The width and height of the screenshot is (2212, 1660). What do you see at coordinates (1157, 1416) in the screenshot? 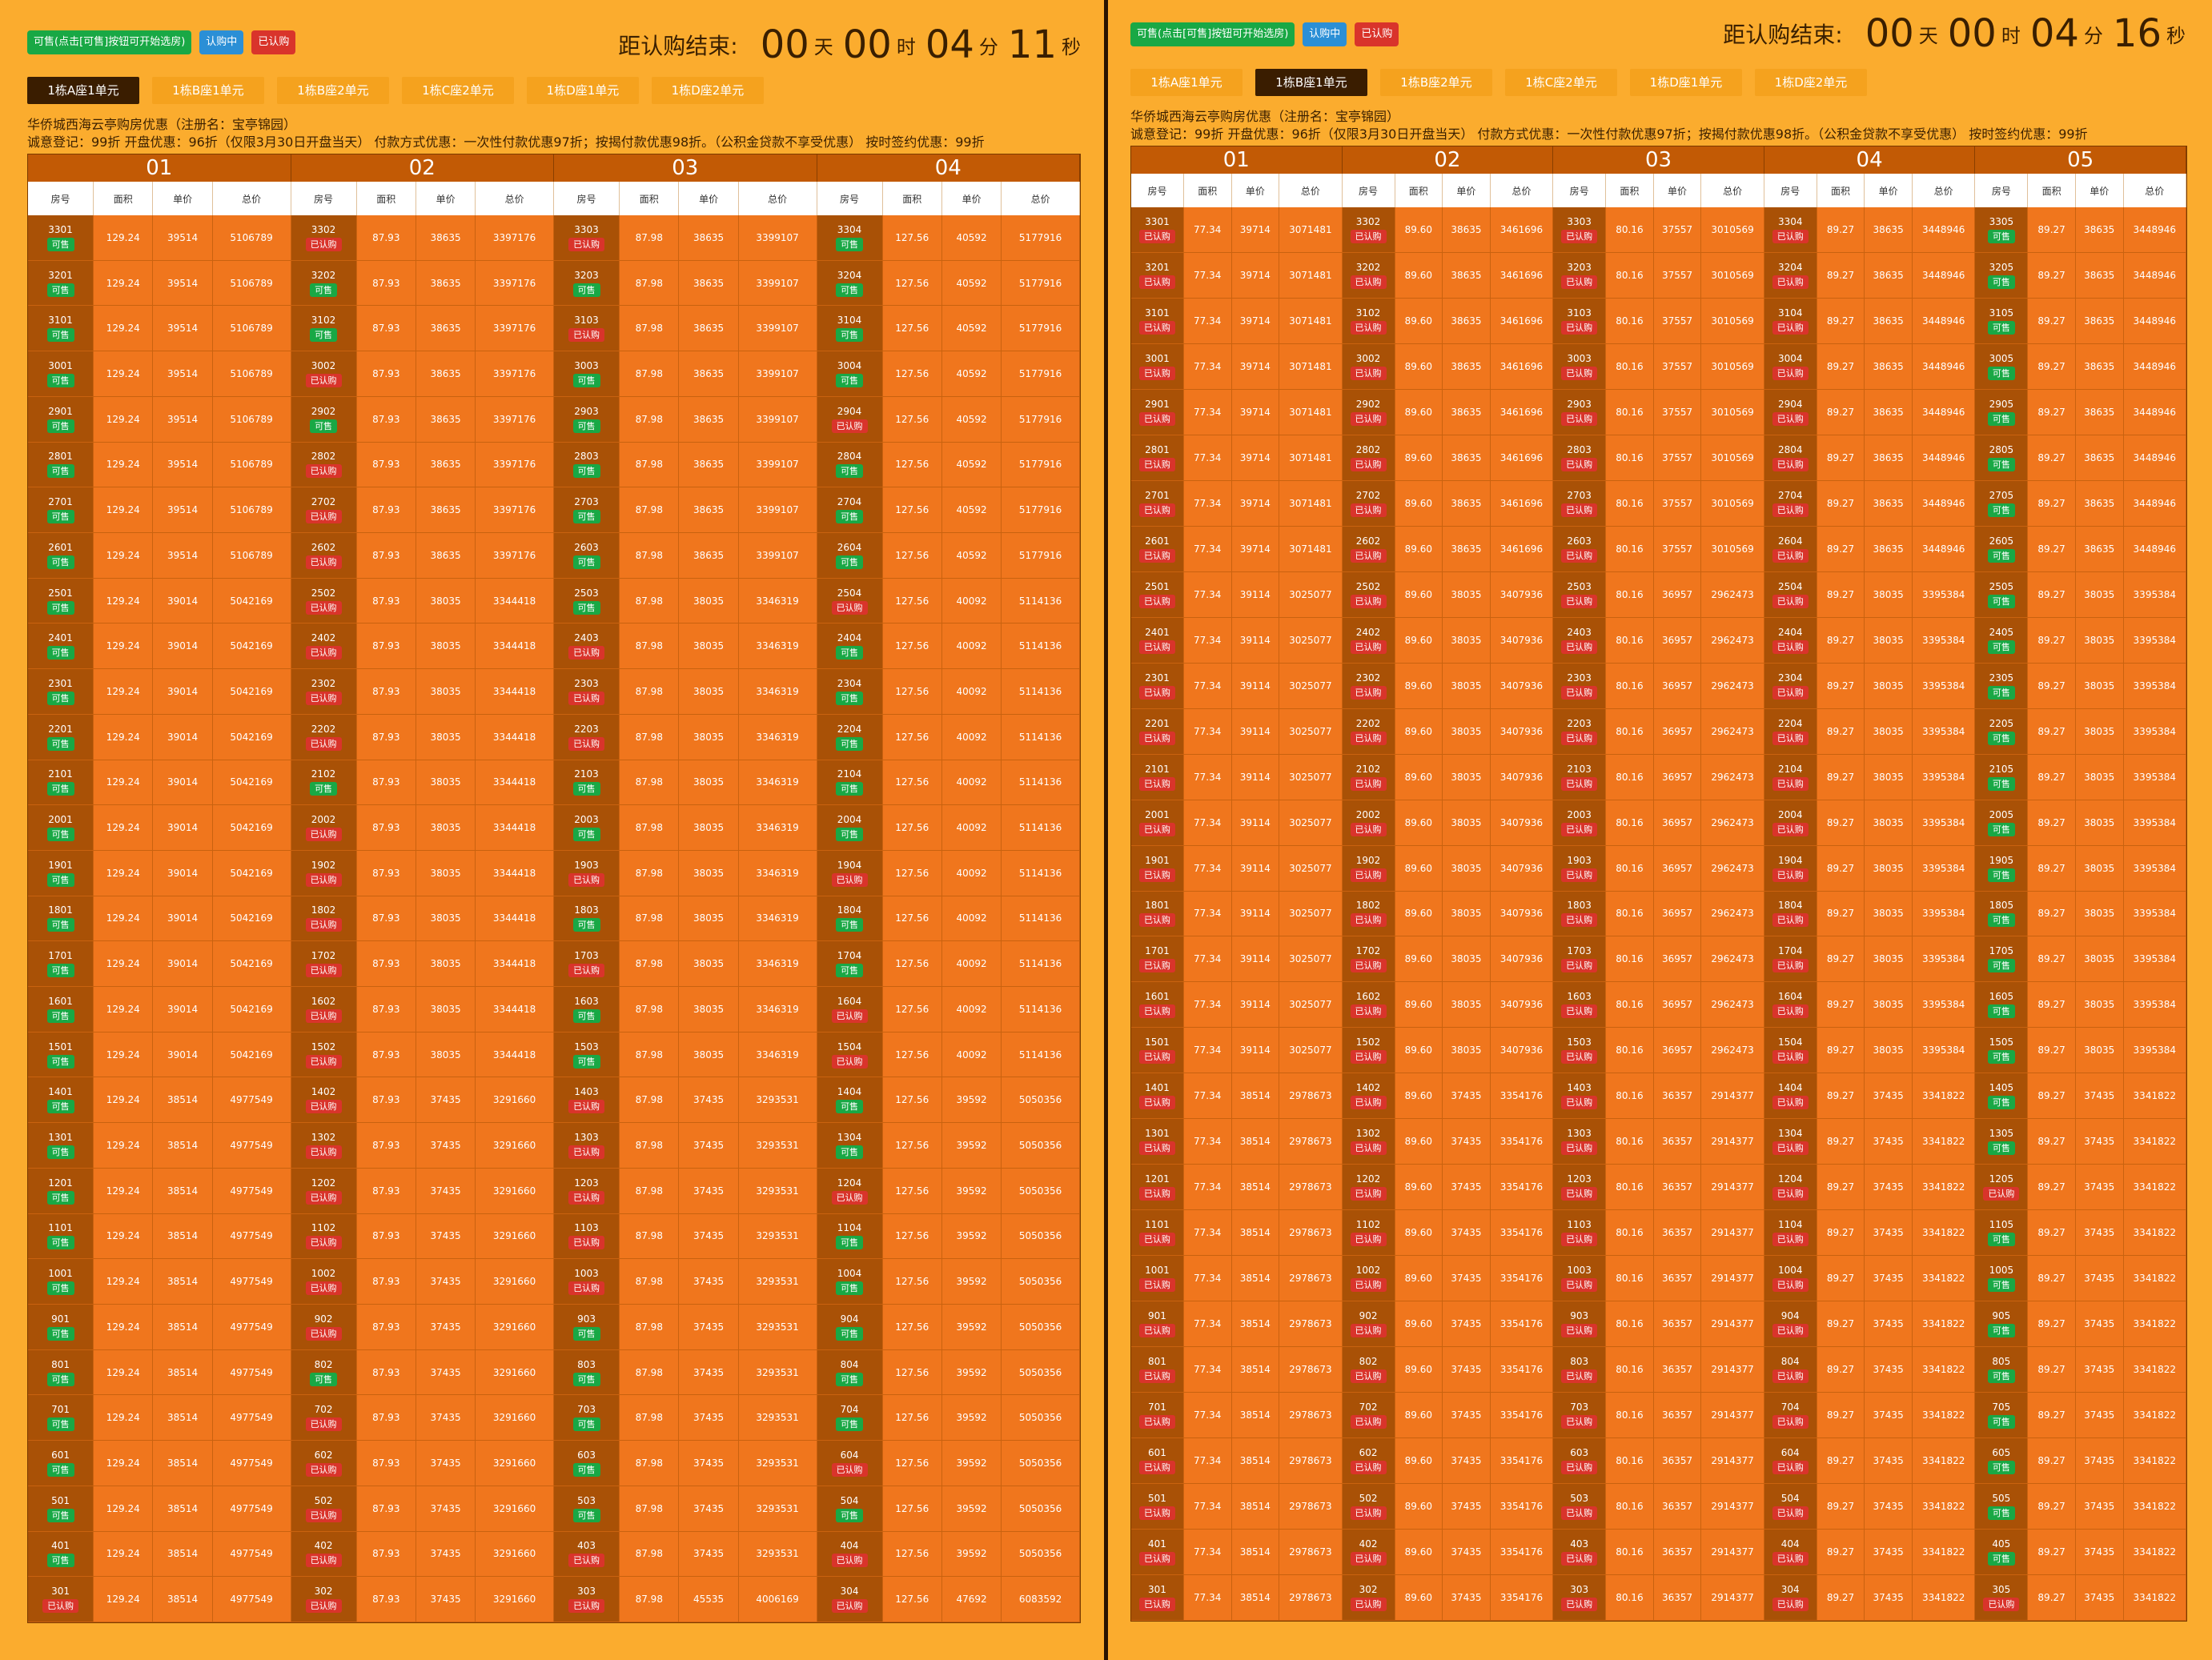
I see `room-cell: 701 已认购` at bounding box center [1157, 1416].